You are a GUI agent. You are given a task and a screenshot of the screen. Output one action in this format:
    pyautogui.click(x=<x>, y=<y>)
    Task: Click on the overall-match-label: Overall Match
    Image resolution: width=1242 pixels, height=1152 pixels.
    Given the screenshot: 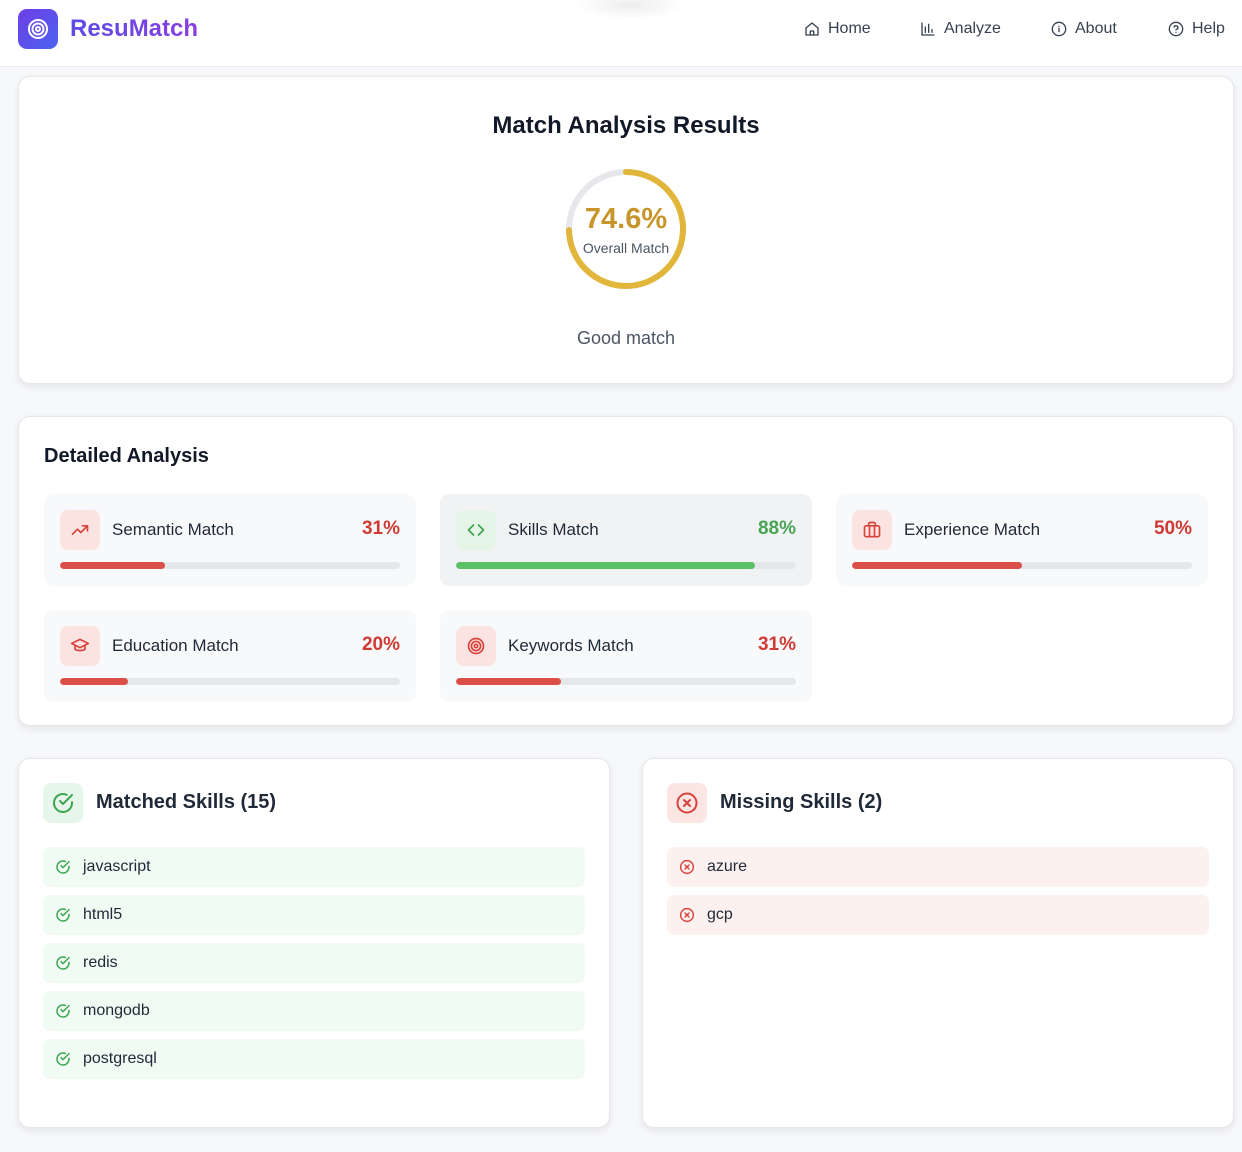 What is the action you would take?
    pyautogui.click(x=626, y=248)
    